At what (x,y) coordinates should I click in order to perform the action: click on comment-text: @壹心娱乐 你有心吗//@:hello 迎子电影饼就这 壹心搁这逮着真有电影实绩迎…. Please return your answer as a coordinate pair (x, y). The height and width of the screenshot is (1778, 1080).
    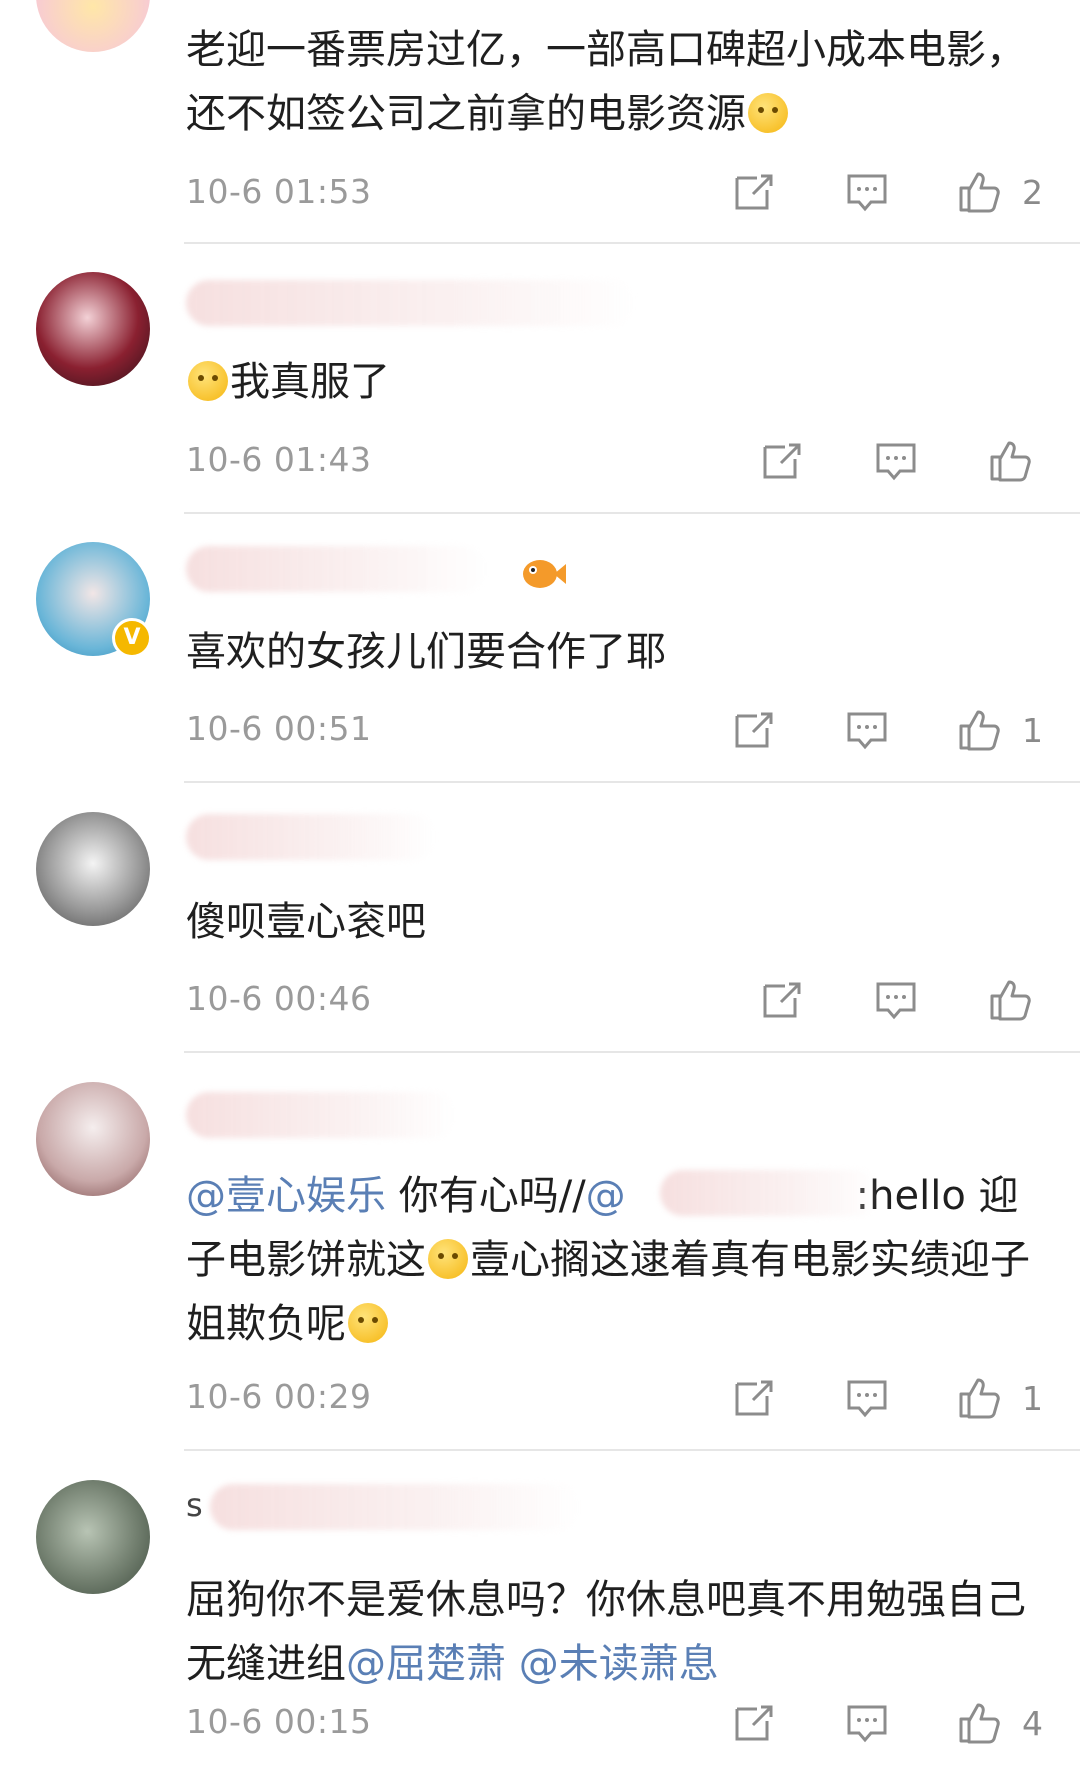
    Looking at the image, I should click on (608, 1260).